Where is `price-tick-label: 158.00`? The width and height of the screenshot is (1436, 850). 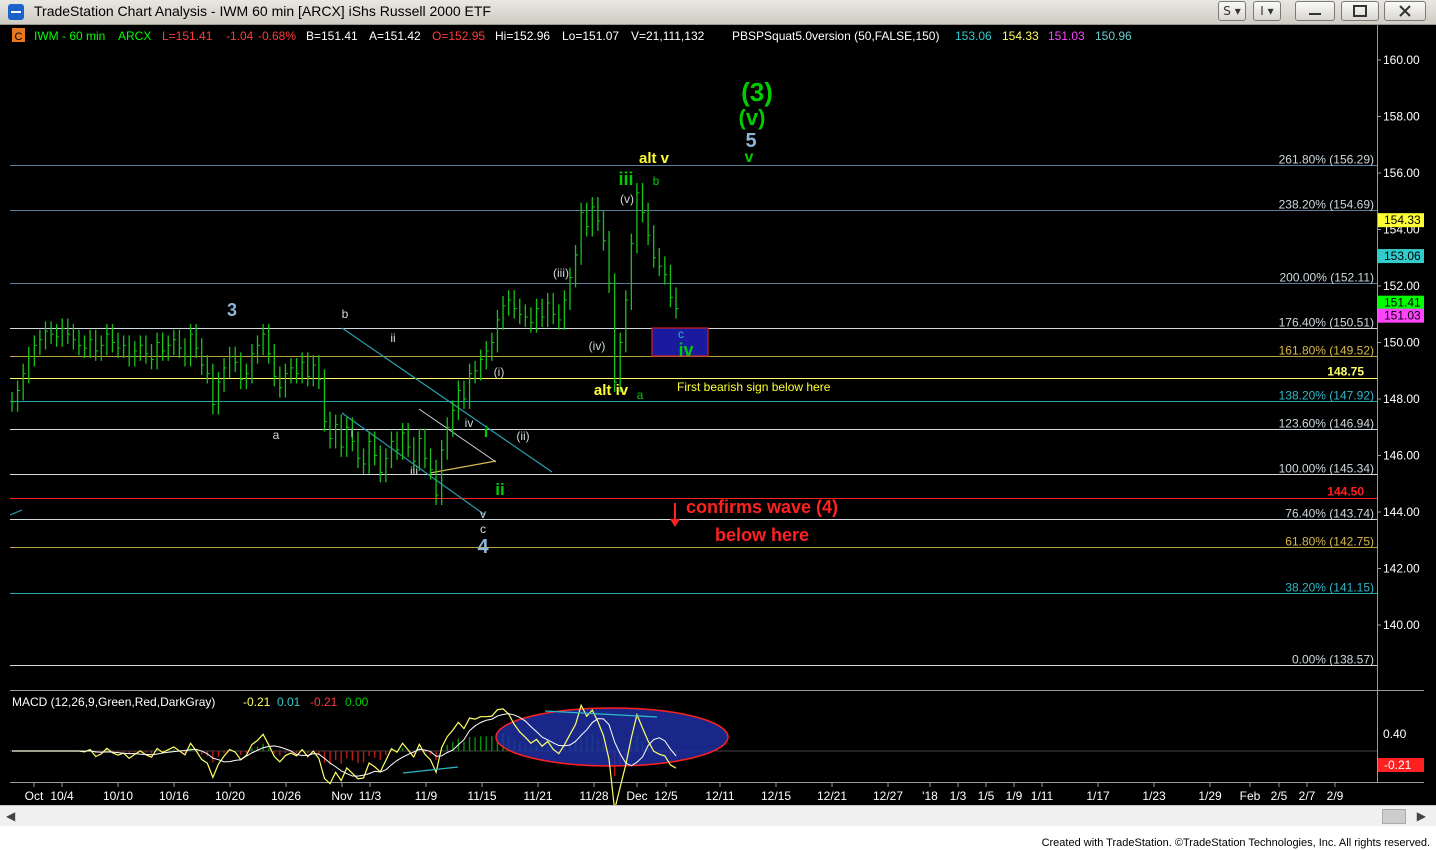 price-tick-label: 158.00 is located at coordinates (1401, 117).